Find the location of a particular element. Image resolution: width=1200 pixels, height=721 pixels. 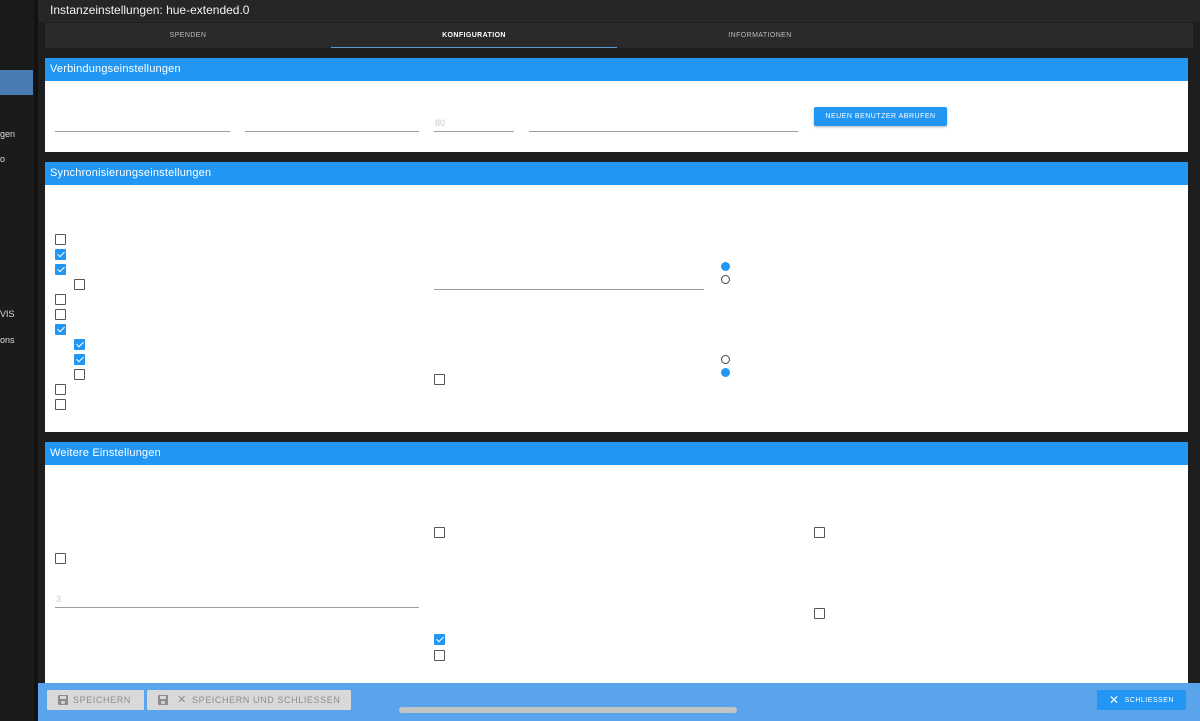

further-settings-header: Weitere Einstellungen is located at coordinates (616, 453).